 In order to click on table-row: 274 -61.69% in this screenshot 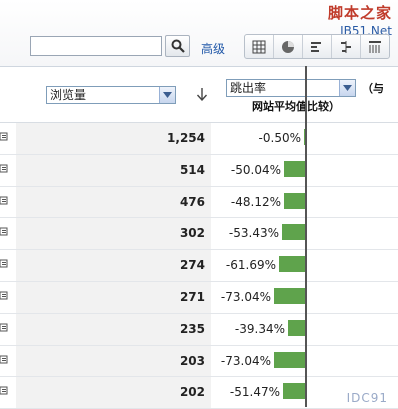, I will do `click(199, 266)`.